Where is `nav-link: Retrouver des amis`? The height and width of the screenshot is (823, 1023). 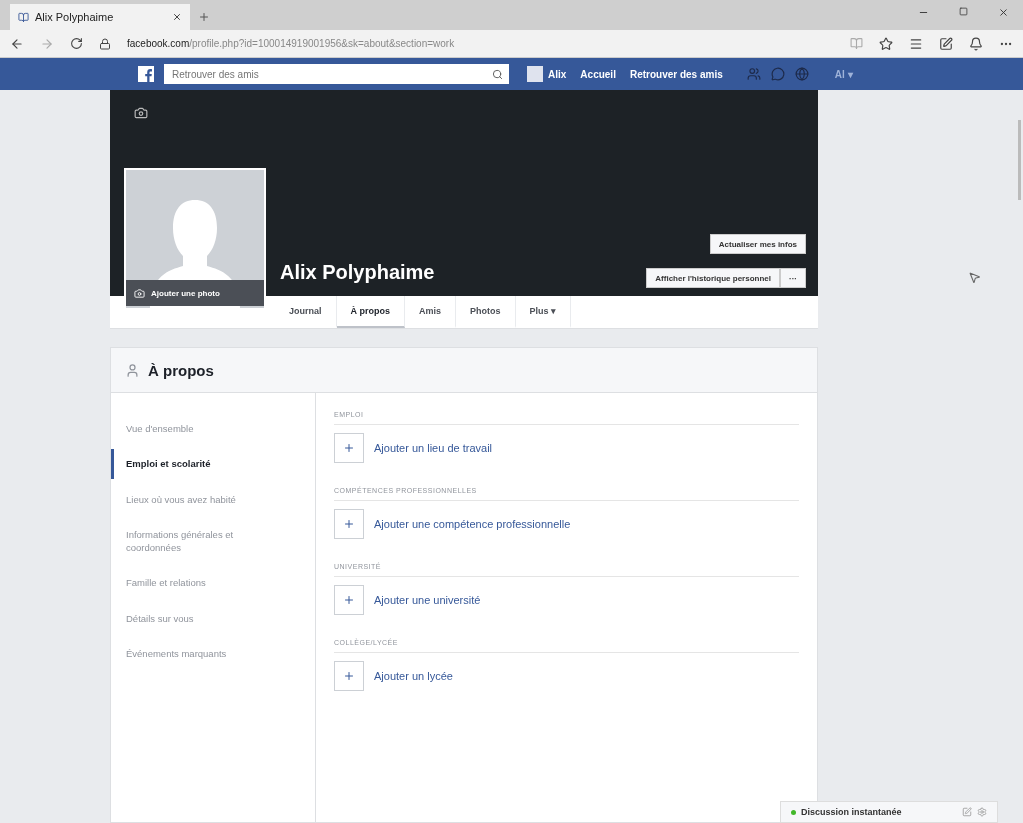 nav-link: Retrouver des amis is located at coordinates (676, 74).